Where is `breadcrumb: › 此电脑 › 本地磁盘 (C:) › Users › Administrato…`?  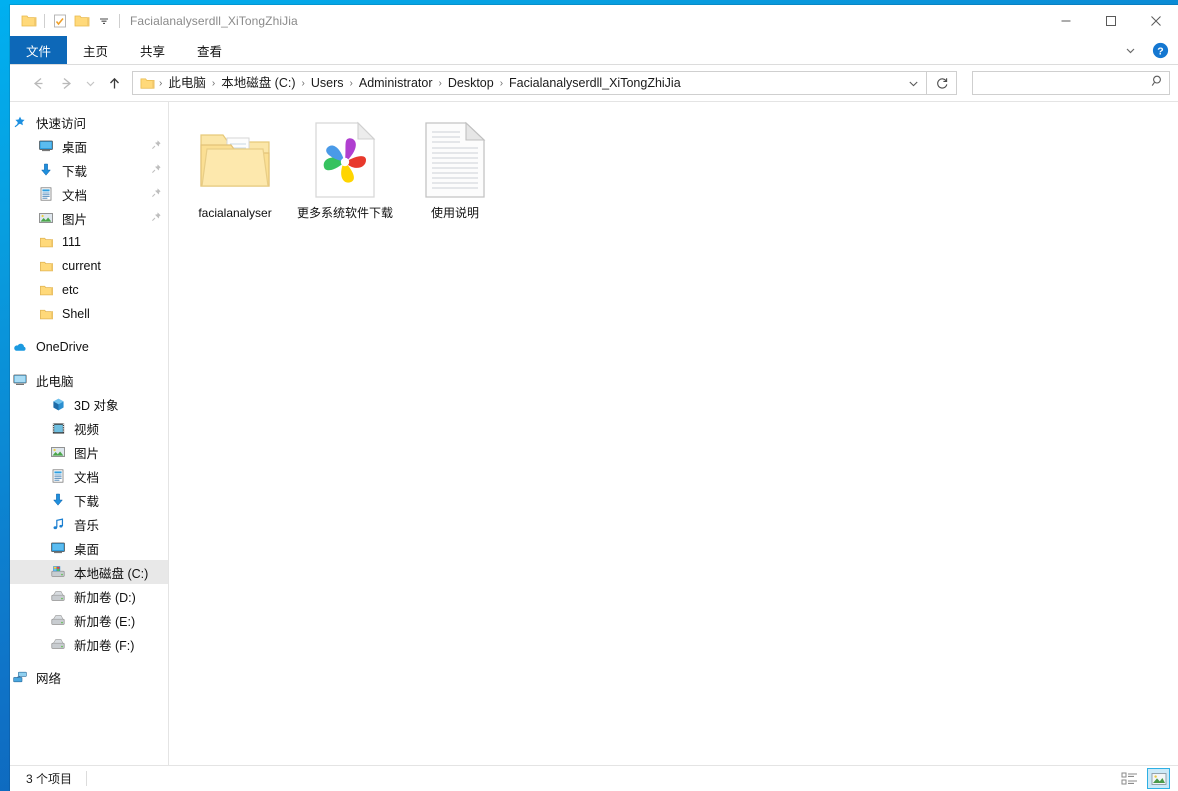 breadcrumb: › 此电脑 › 本地磁盘 (C:) › Users › Administrato… is located at coordinates (529, 83).